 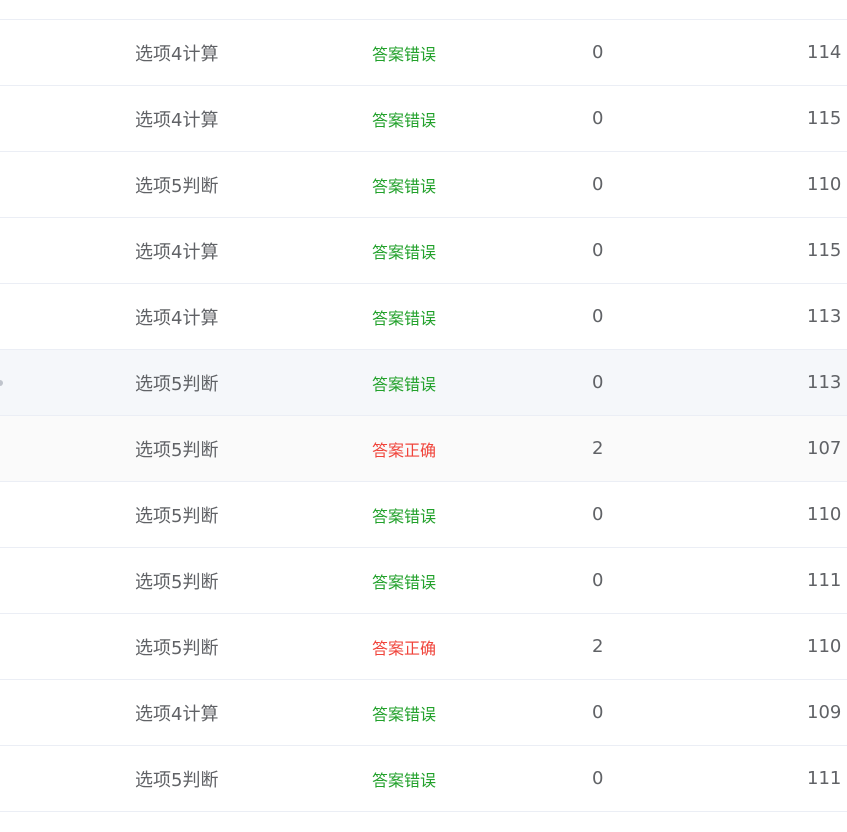 I want to click on table-row: 选项4计算 答案错误 0 113 r, so click(x=423, y=317).